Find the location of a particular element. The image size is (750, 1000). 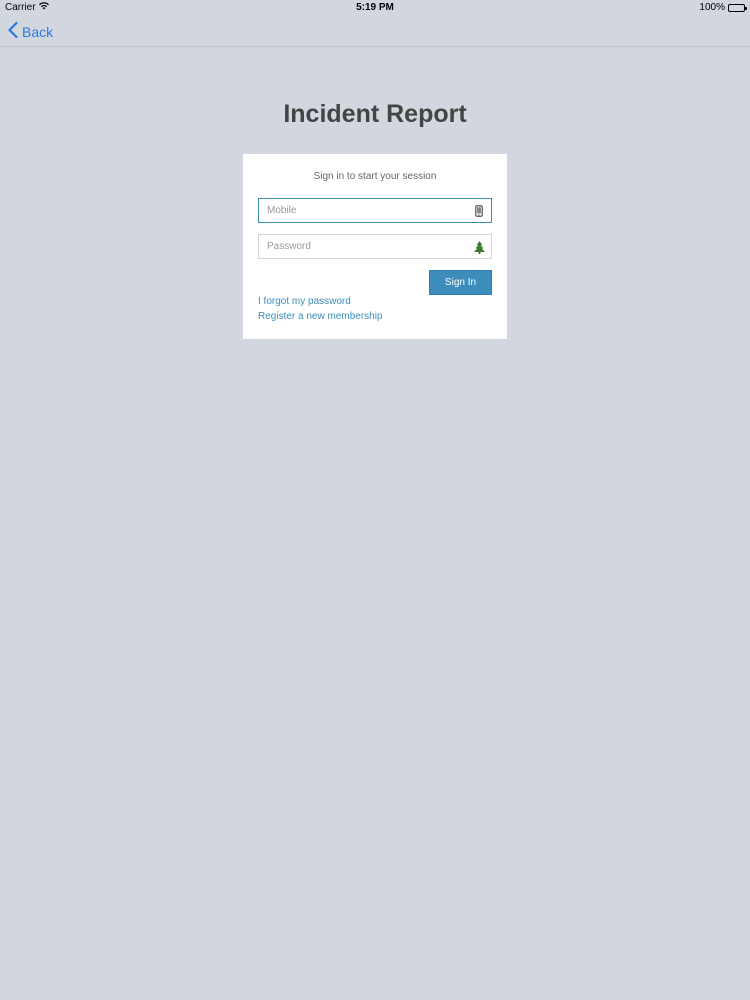

register-link: Register a new membership is located at coordinates (320, 316).